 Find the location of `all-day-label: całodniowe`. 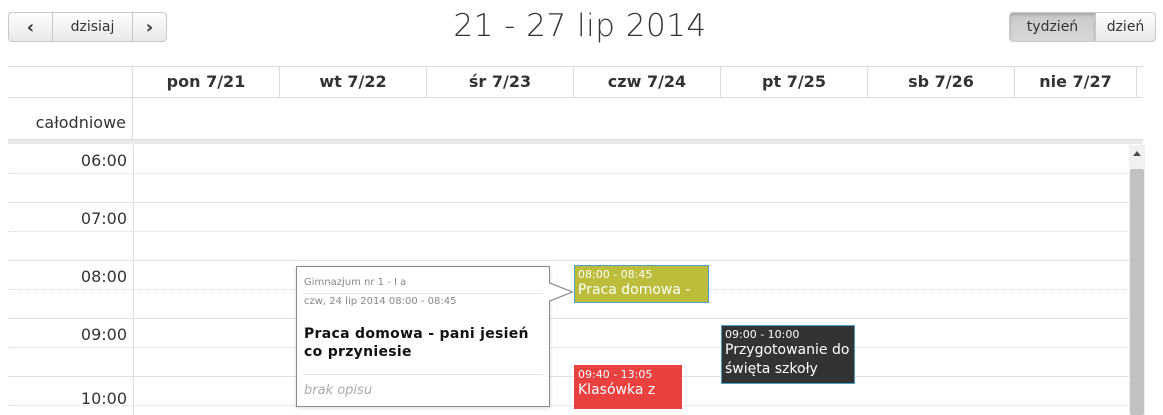

all-day-label: całodniowe is located at coordinates (70, 118).